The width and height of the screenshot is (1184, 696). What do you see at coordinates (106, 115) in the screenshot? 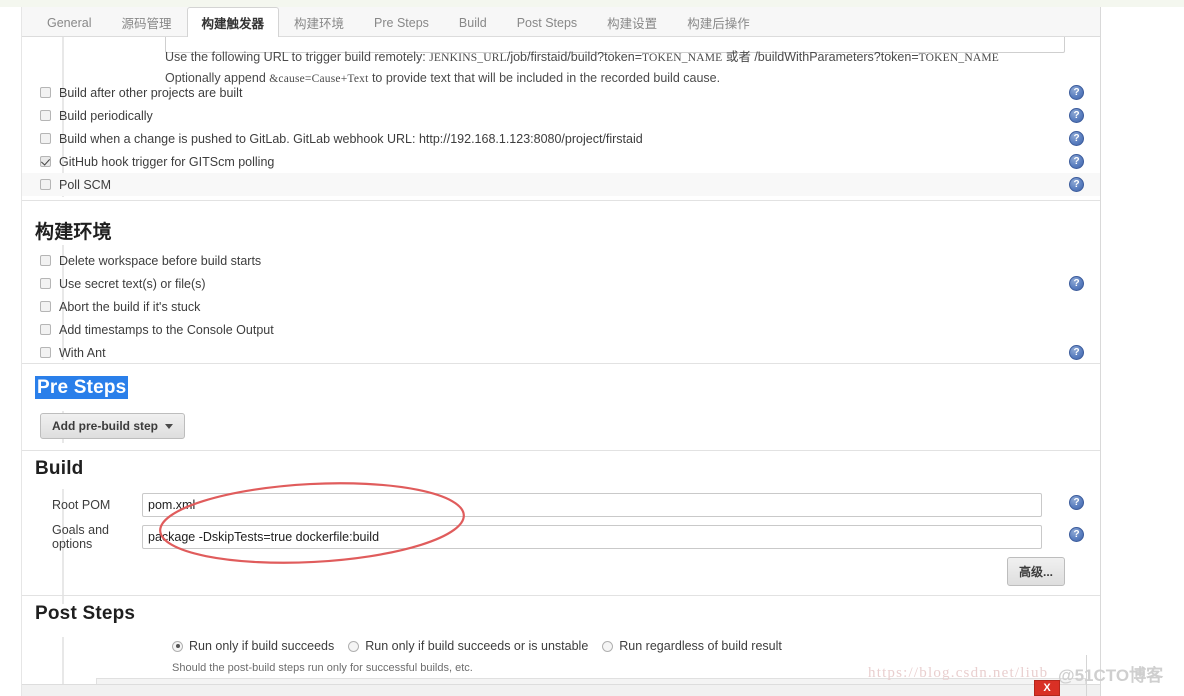
I see `build-trigger-label: Build periodically` at bounding box center [106, 115].